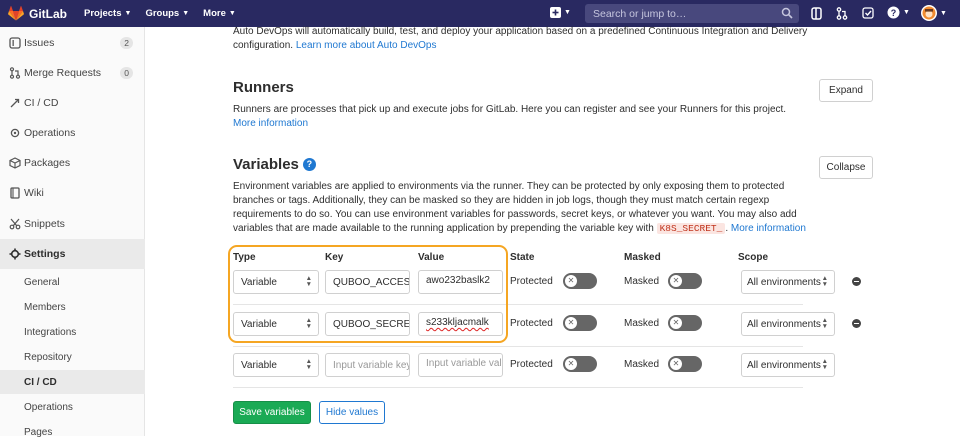  What do you see at coordinates (15, 163) in the screenshot?
I see `package-icon` at bounding box center [15, 163].